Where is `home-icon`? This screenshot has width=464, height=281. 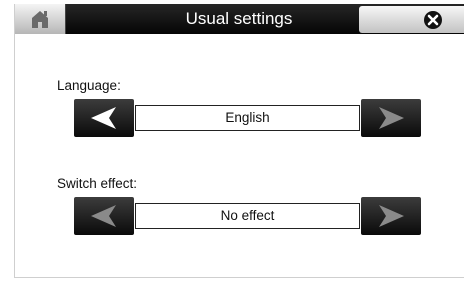
home-icon is located at coordinates (40, 19).